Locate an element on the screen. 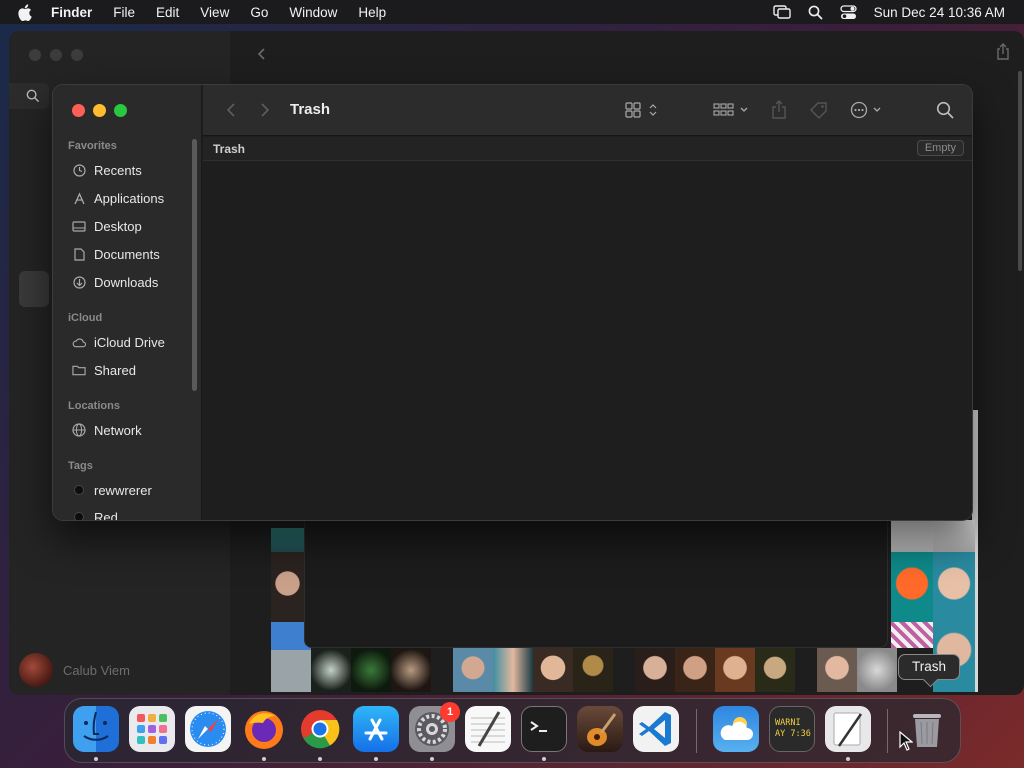 This screenshot has width=1024, height=768. background-search-field is located at coordinates (29, 96).